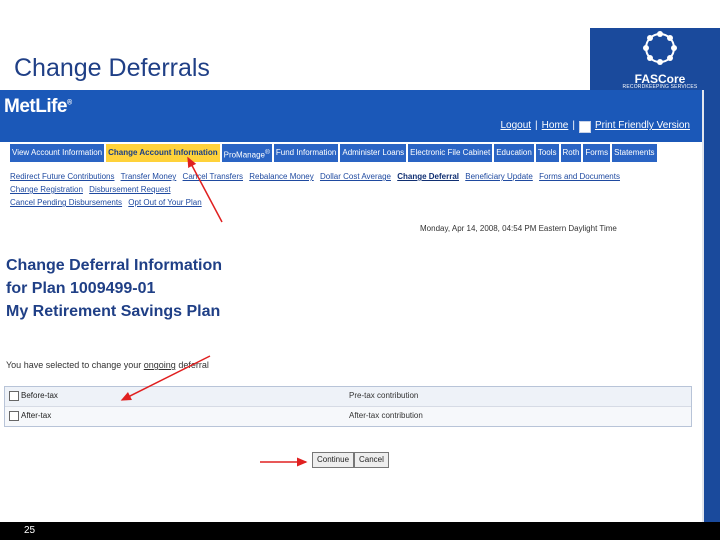 The height and width of the screenshot is (540, 720). I want to click on page-number: 25, so click(30, 530).